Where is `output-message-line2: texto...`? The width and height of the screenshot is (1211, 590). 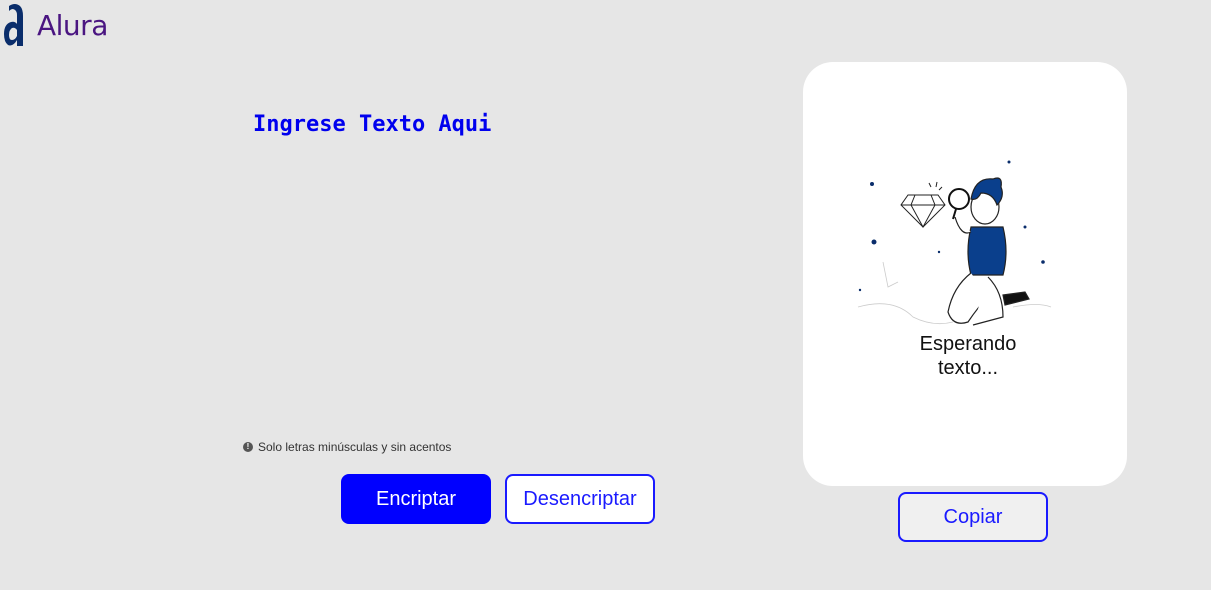 output-message-line2: texto... is located at coordinates (968, 368).